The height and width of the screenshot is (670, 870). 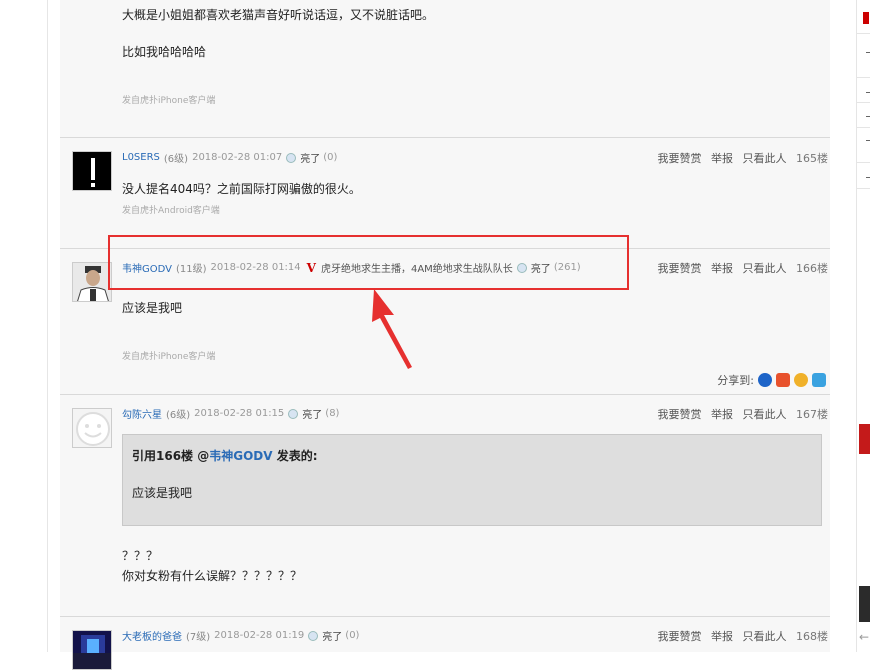 What do you see at coordinates (740, 158) in the screenshot?
I see `post-actions: 我要赞赏 举报 只看此人 165楼` at bounding box center [740, 158].